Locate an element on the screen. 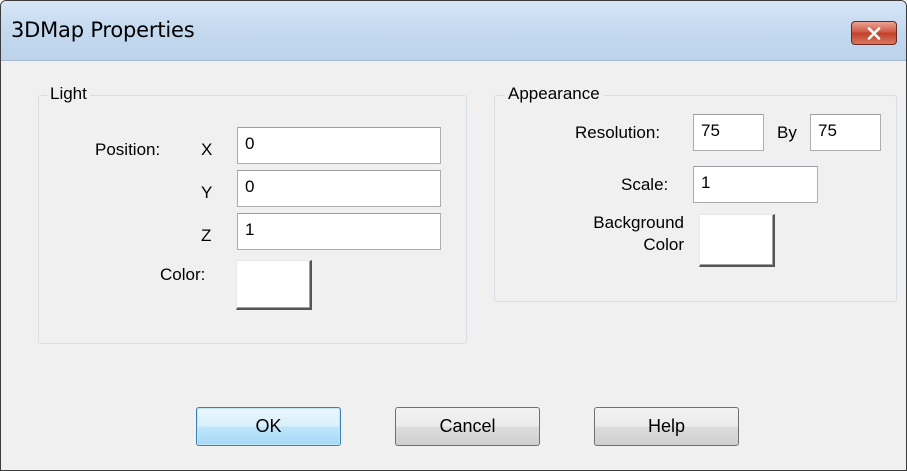 This screenshot has width=907, height=471. background-color-label-line1: Background is located at coordinates (638, 222).